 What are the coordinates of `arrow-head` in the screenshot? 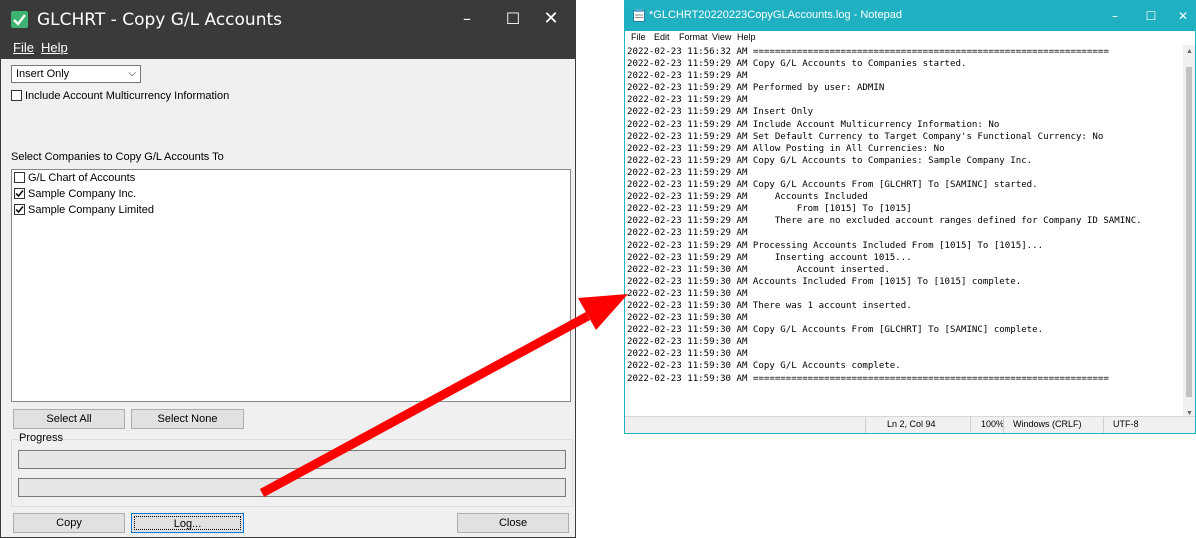 It's located at (603, 312).